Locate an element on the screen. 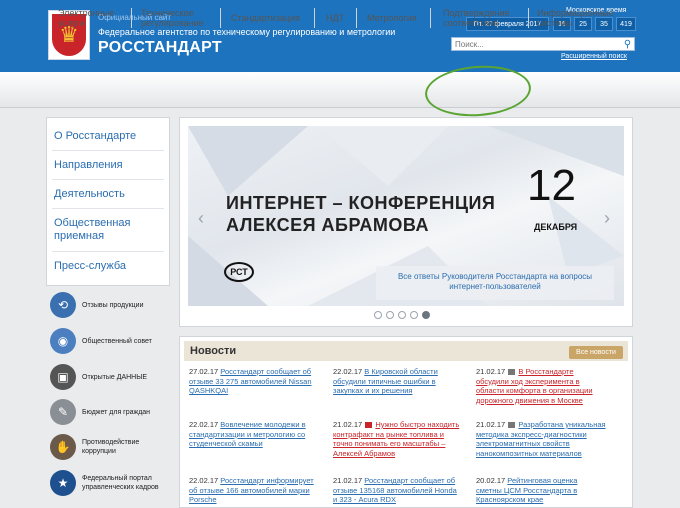 This screenshot has width=680, height=508. news-date: 27.02.17 is located at coordinates (204, 371).